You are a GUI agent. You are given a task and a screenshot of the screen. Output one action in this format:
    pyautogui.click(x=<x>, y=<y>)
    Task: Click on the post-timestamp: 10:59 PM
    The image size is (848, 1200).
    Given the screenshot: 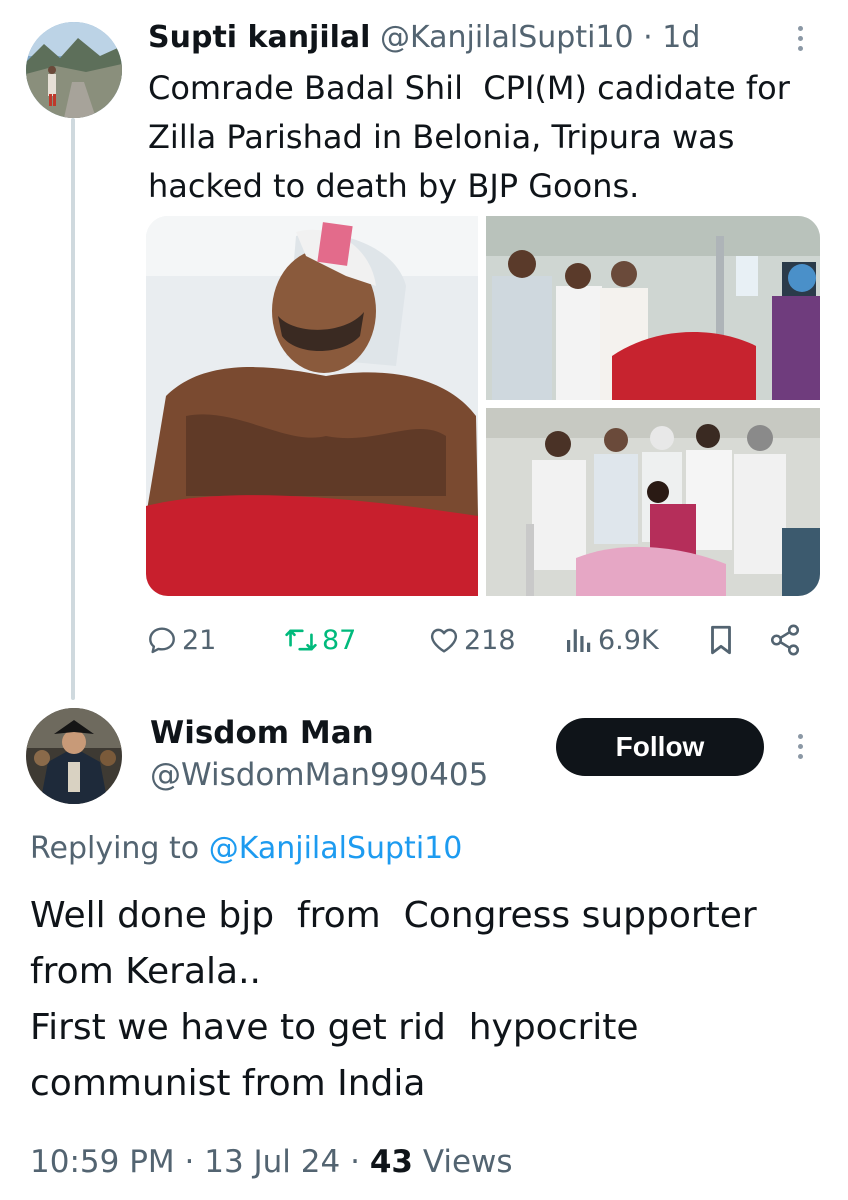 What is the action you would take?
    pyautogui.click(x=102, y=1162)
    